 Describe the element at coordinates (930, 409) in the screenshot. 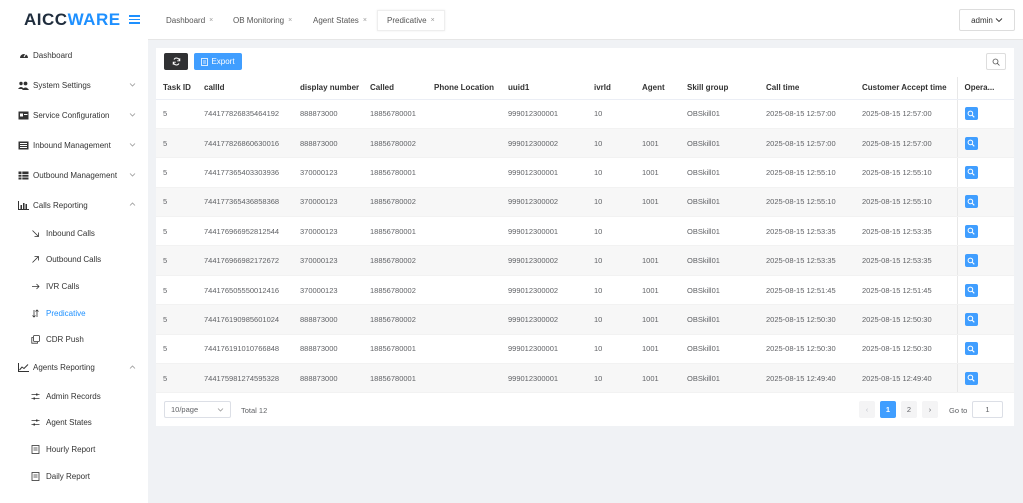

I see `next-page-button: ›` at that location.